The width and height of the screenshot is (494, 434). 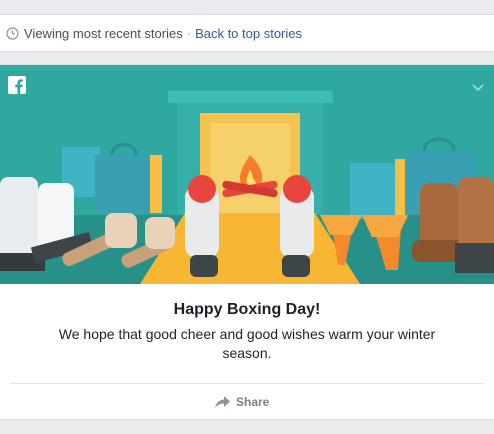 What do you see at coordinates (478, 85) in the screenshot?
I see `chevron-down-icon` at bounding box center [478, 85].